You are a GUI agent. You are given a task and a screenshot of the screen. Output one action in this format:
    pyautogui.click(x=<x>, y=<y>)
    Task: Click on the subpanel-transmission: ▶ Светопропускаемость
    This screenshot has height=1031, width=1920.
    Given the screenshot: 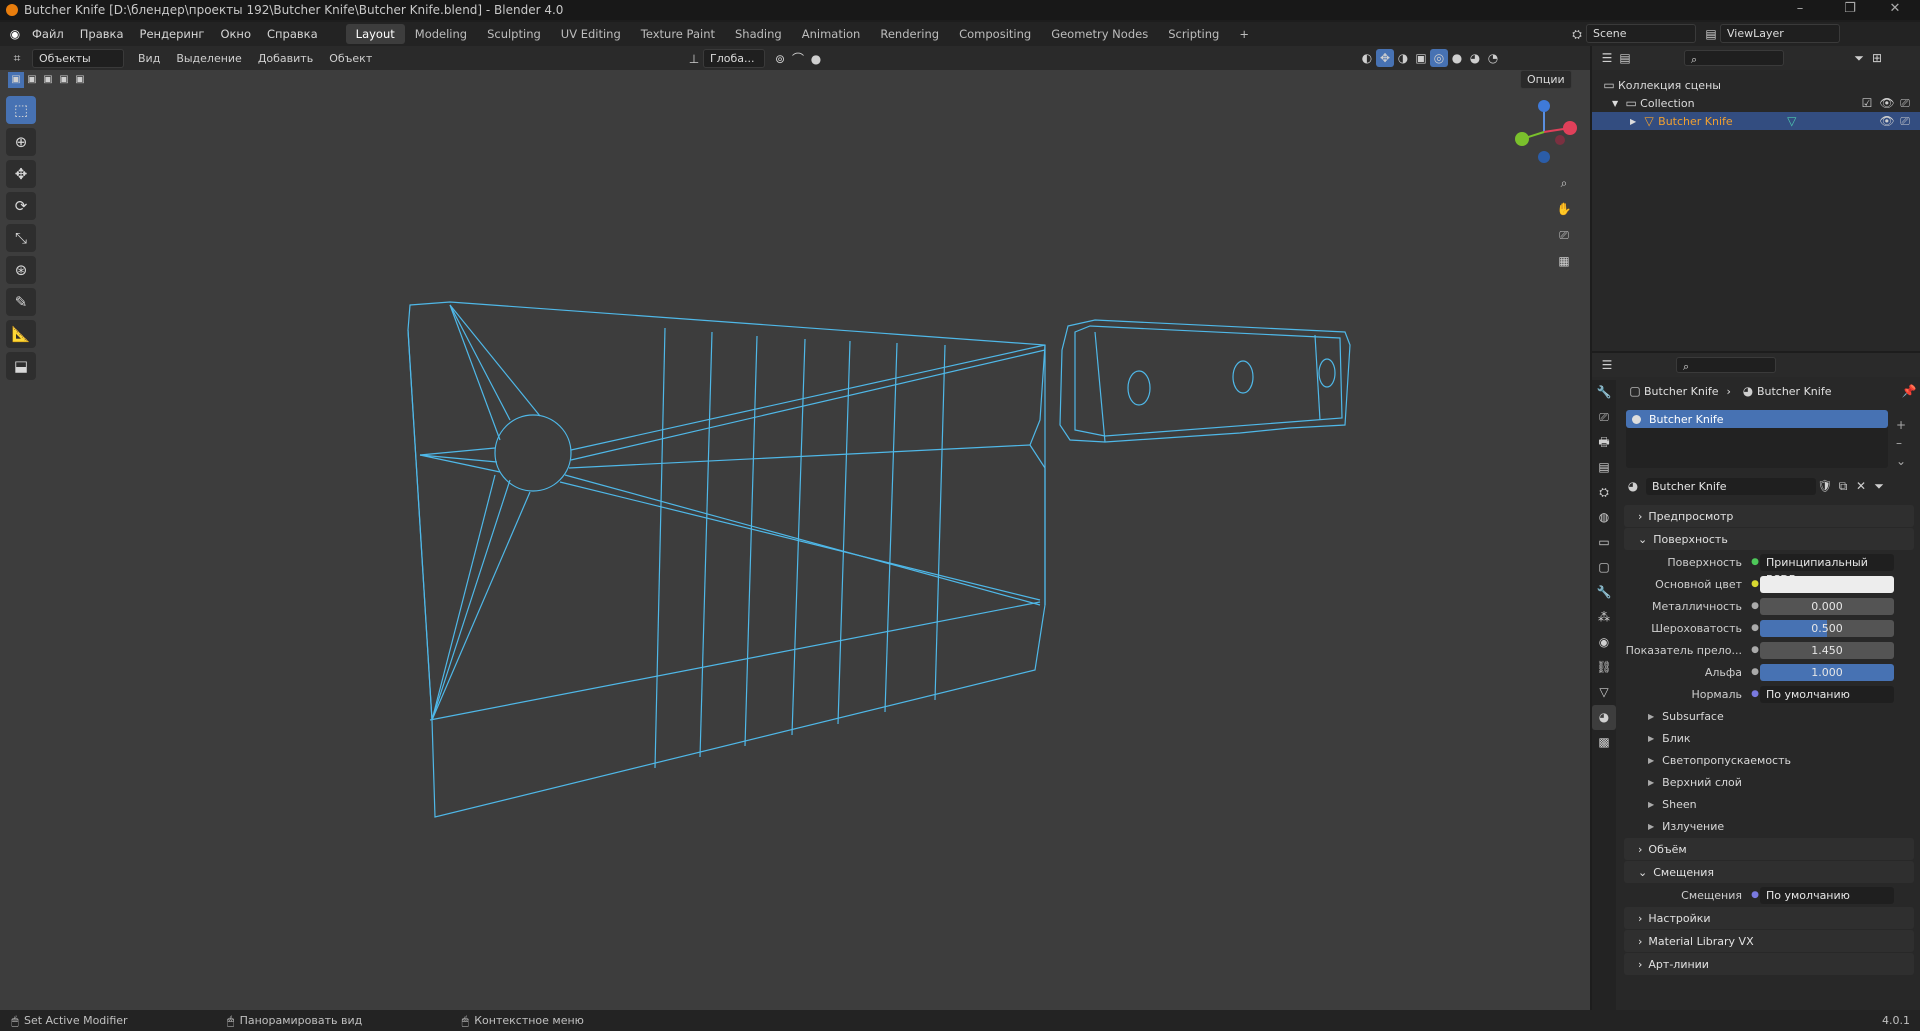 What is the action you would take?
    pyautogui.click(x=1769, y=760)
    